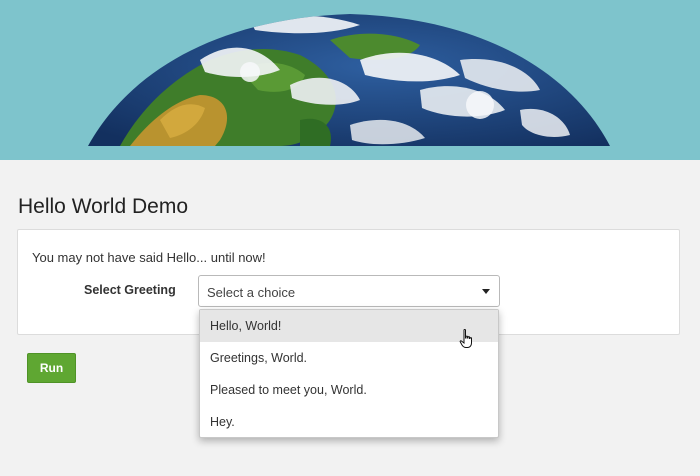  Describe the element at coordinates (130, 290) in the screenshot. I see `select-greeting-label: Select Greeting` at that location.